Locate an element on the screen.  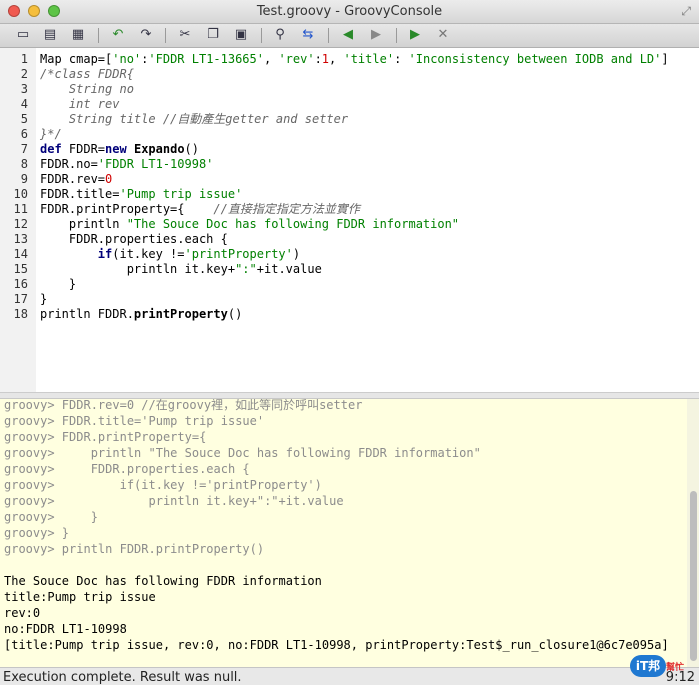
history-previous-icon: ◀ is located at coordinates (348, 35).